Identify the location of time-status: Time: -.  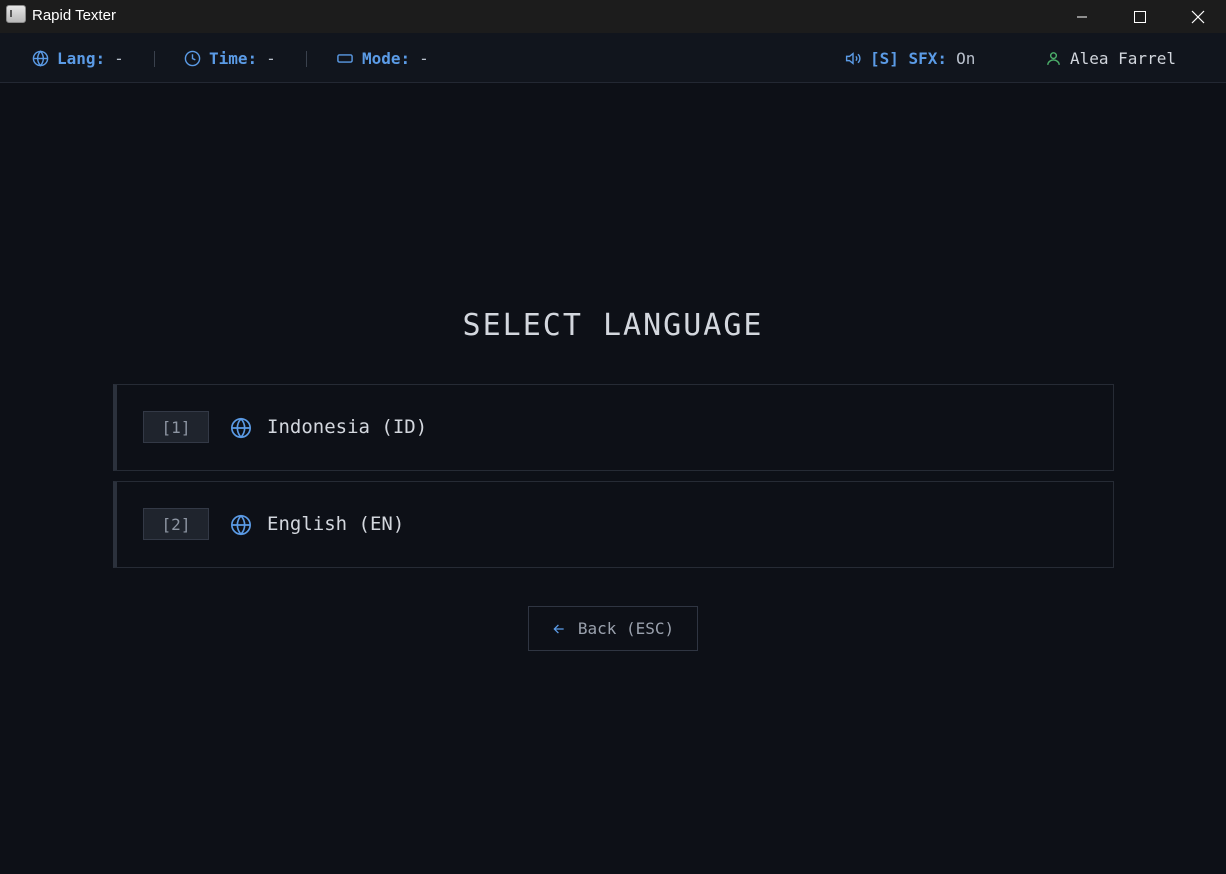
(230, 58).